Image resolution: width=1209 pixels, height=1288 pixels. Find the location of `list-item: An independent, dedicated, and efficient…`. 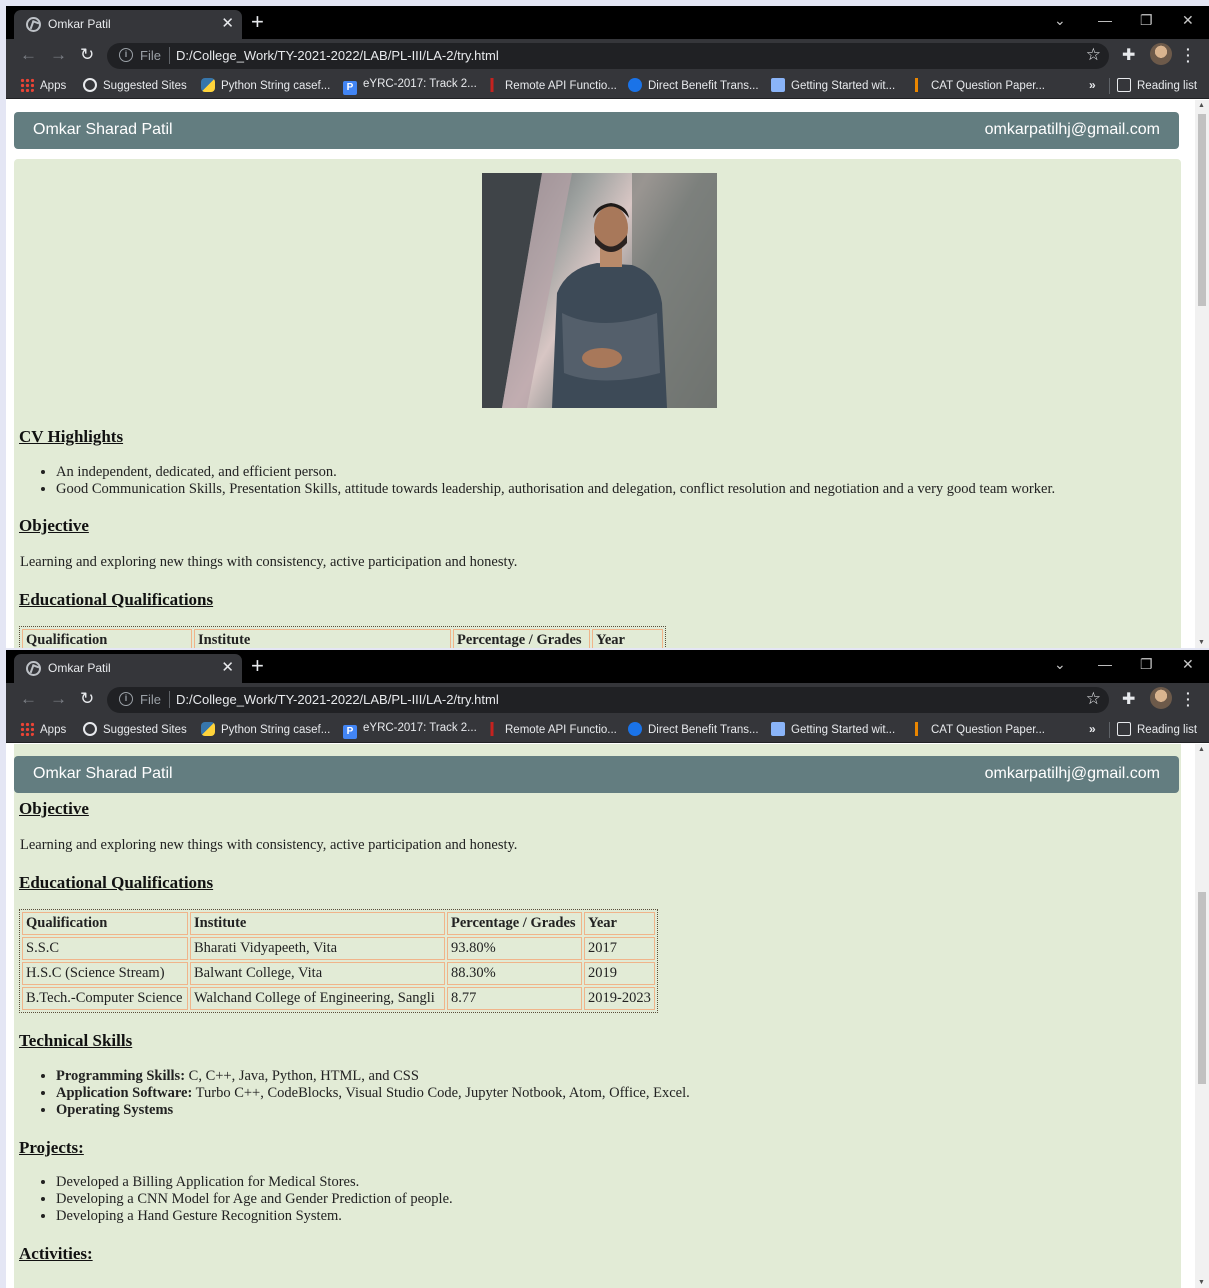

list-item: An independent, dedicated, and efficient… is located at coordinates (555, 472).